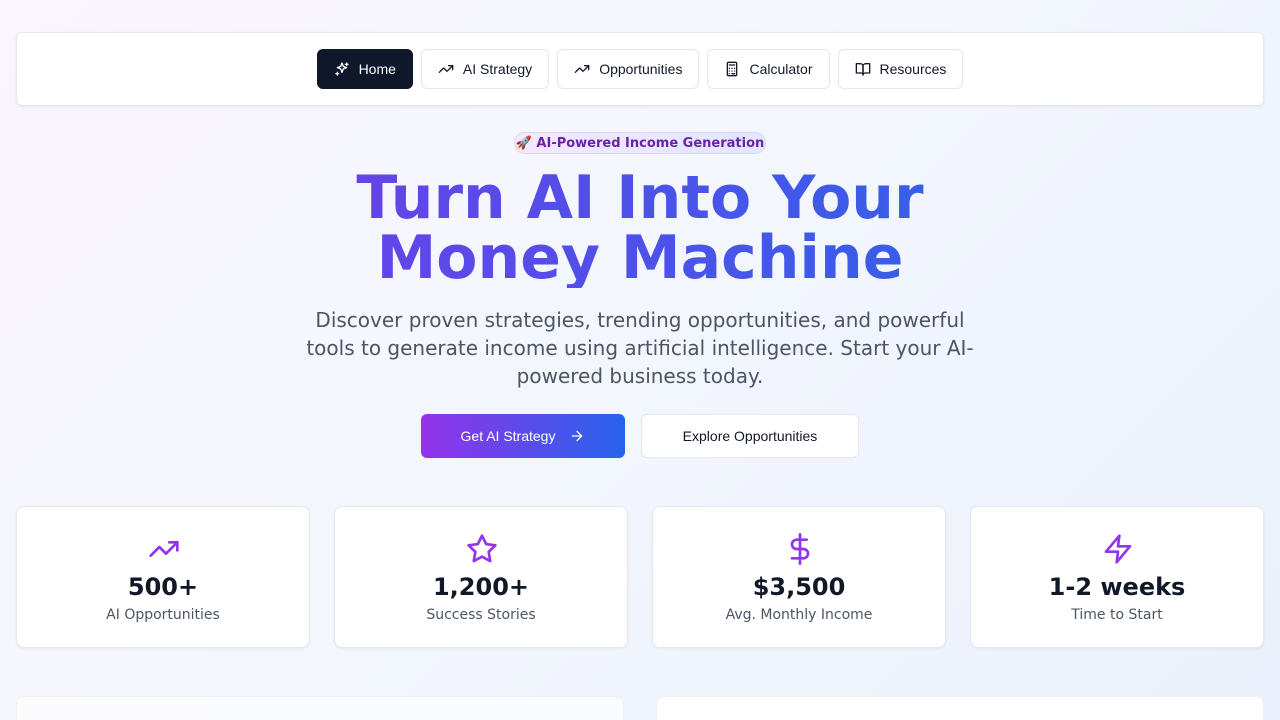  What do you see at coordinates (481, 587) in the screenshot?
I see `stat-value: 1,200+` at bounding box center [481, 587].